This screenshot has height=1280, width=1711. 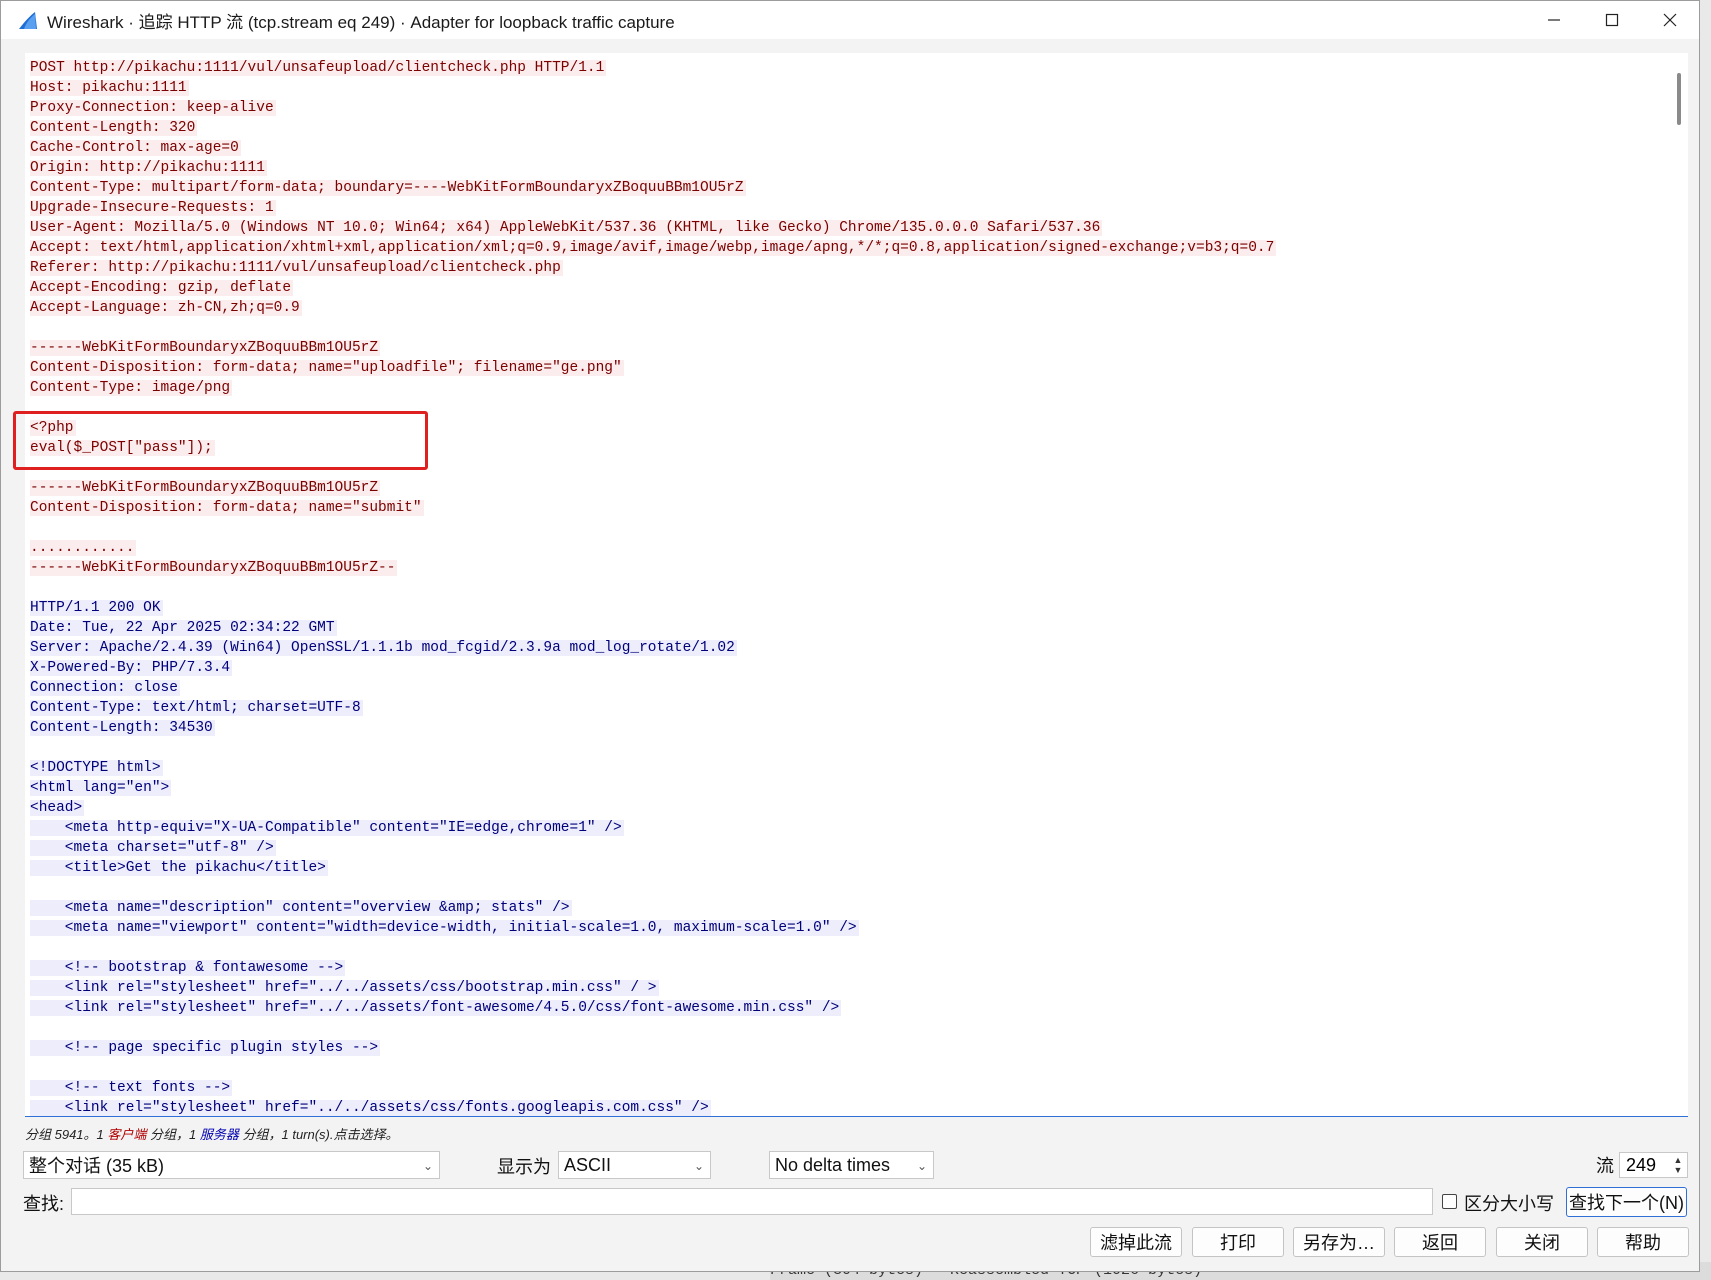 What do you see at coordinates (122, 728) in the screenshot?
I see `stream-line-text: Content-Length: 34530` at bounding box center [122, 728].